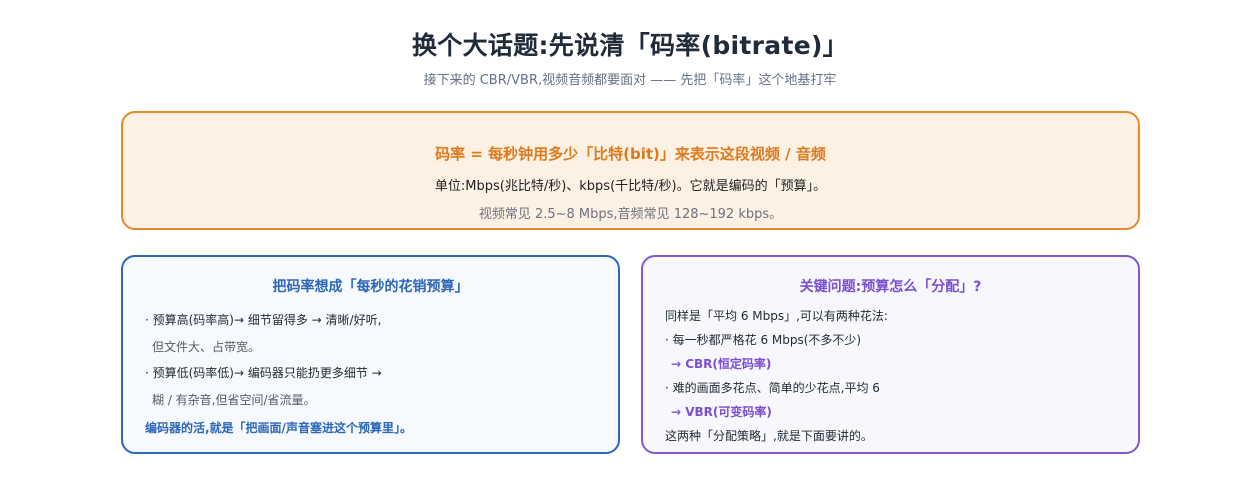  I want to click on budget-conclusion: 编码器的活,就是「把画面/声音塞进这个预算里」。, so click(278, 428).